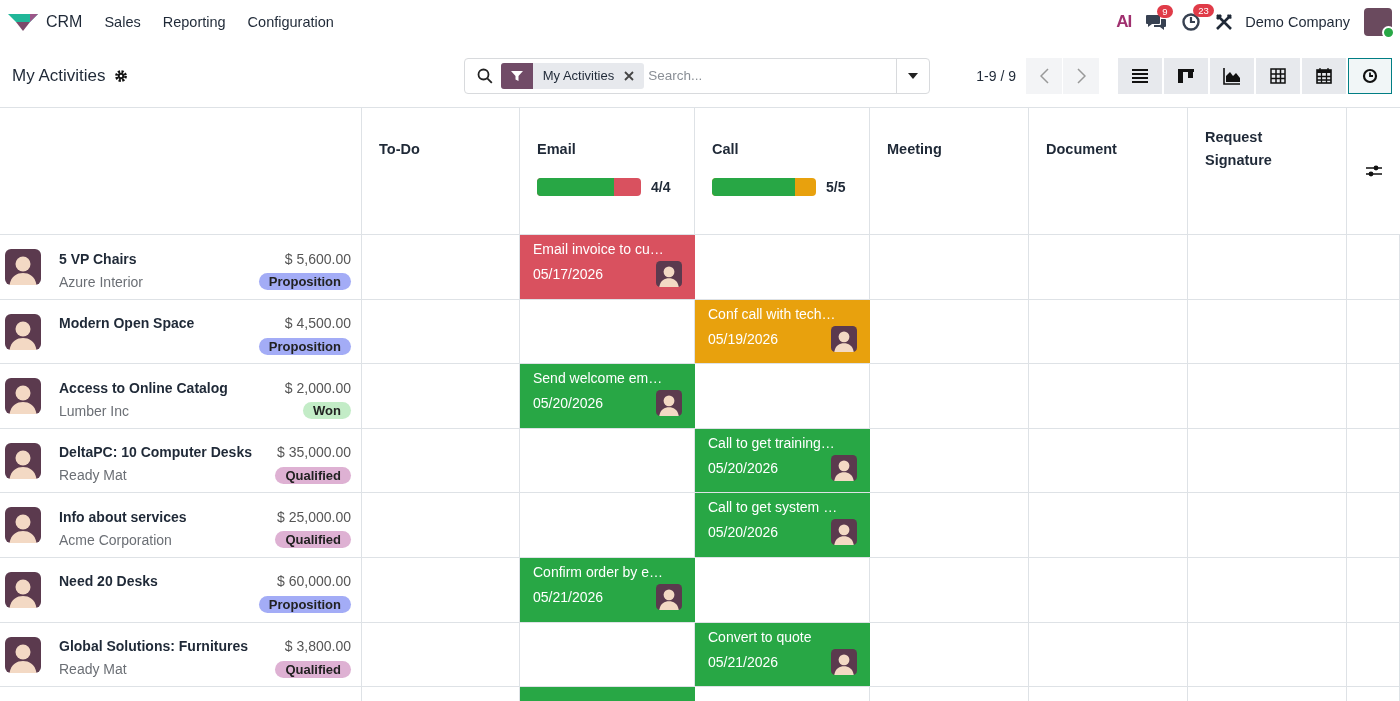  What do you see at coordinates (120, 75) in the screenshot?
I see `settings-icon` at bounding box center [120, 75].